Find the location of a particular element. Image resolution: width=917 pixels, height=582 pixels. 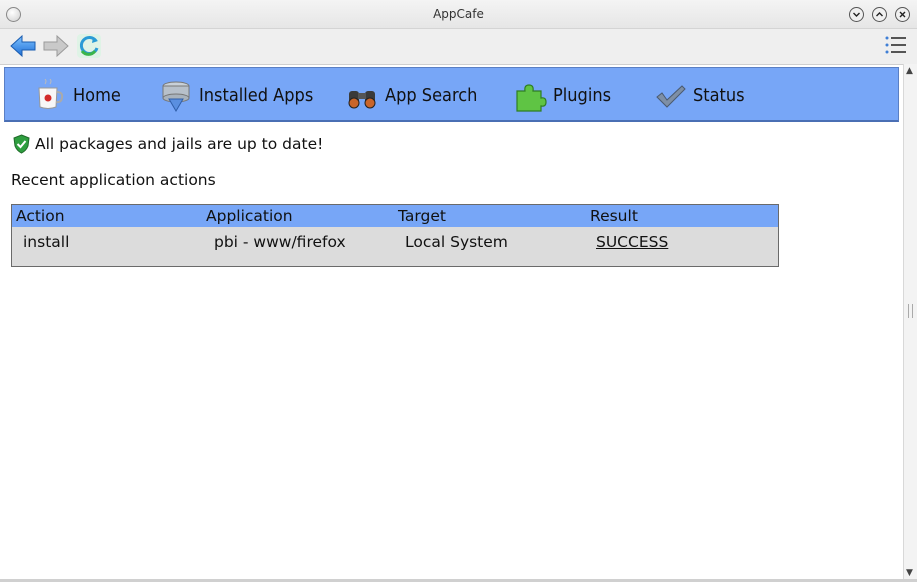

cell-application: pbi - www/firefox is located at coordinates (280, 242).